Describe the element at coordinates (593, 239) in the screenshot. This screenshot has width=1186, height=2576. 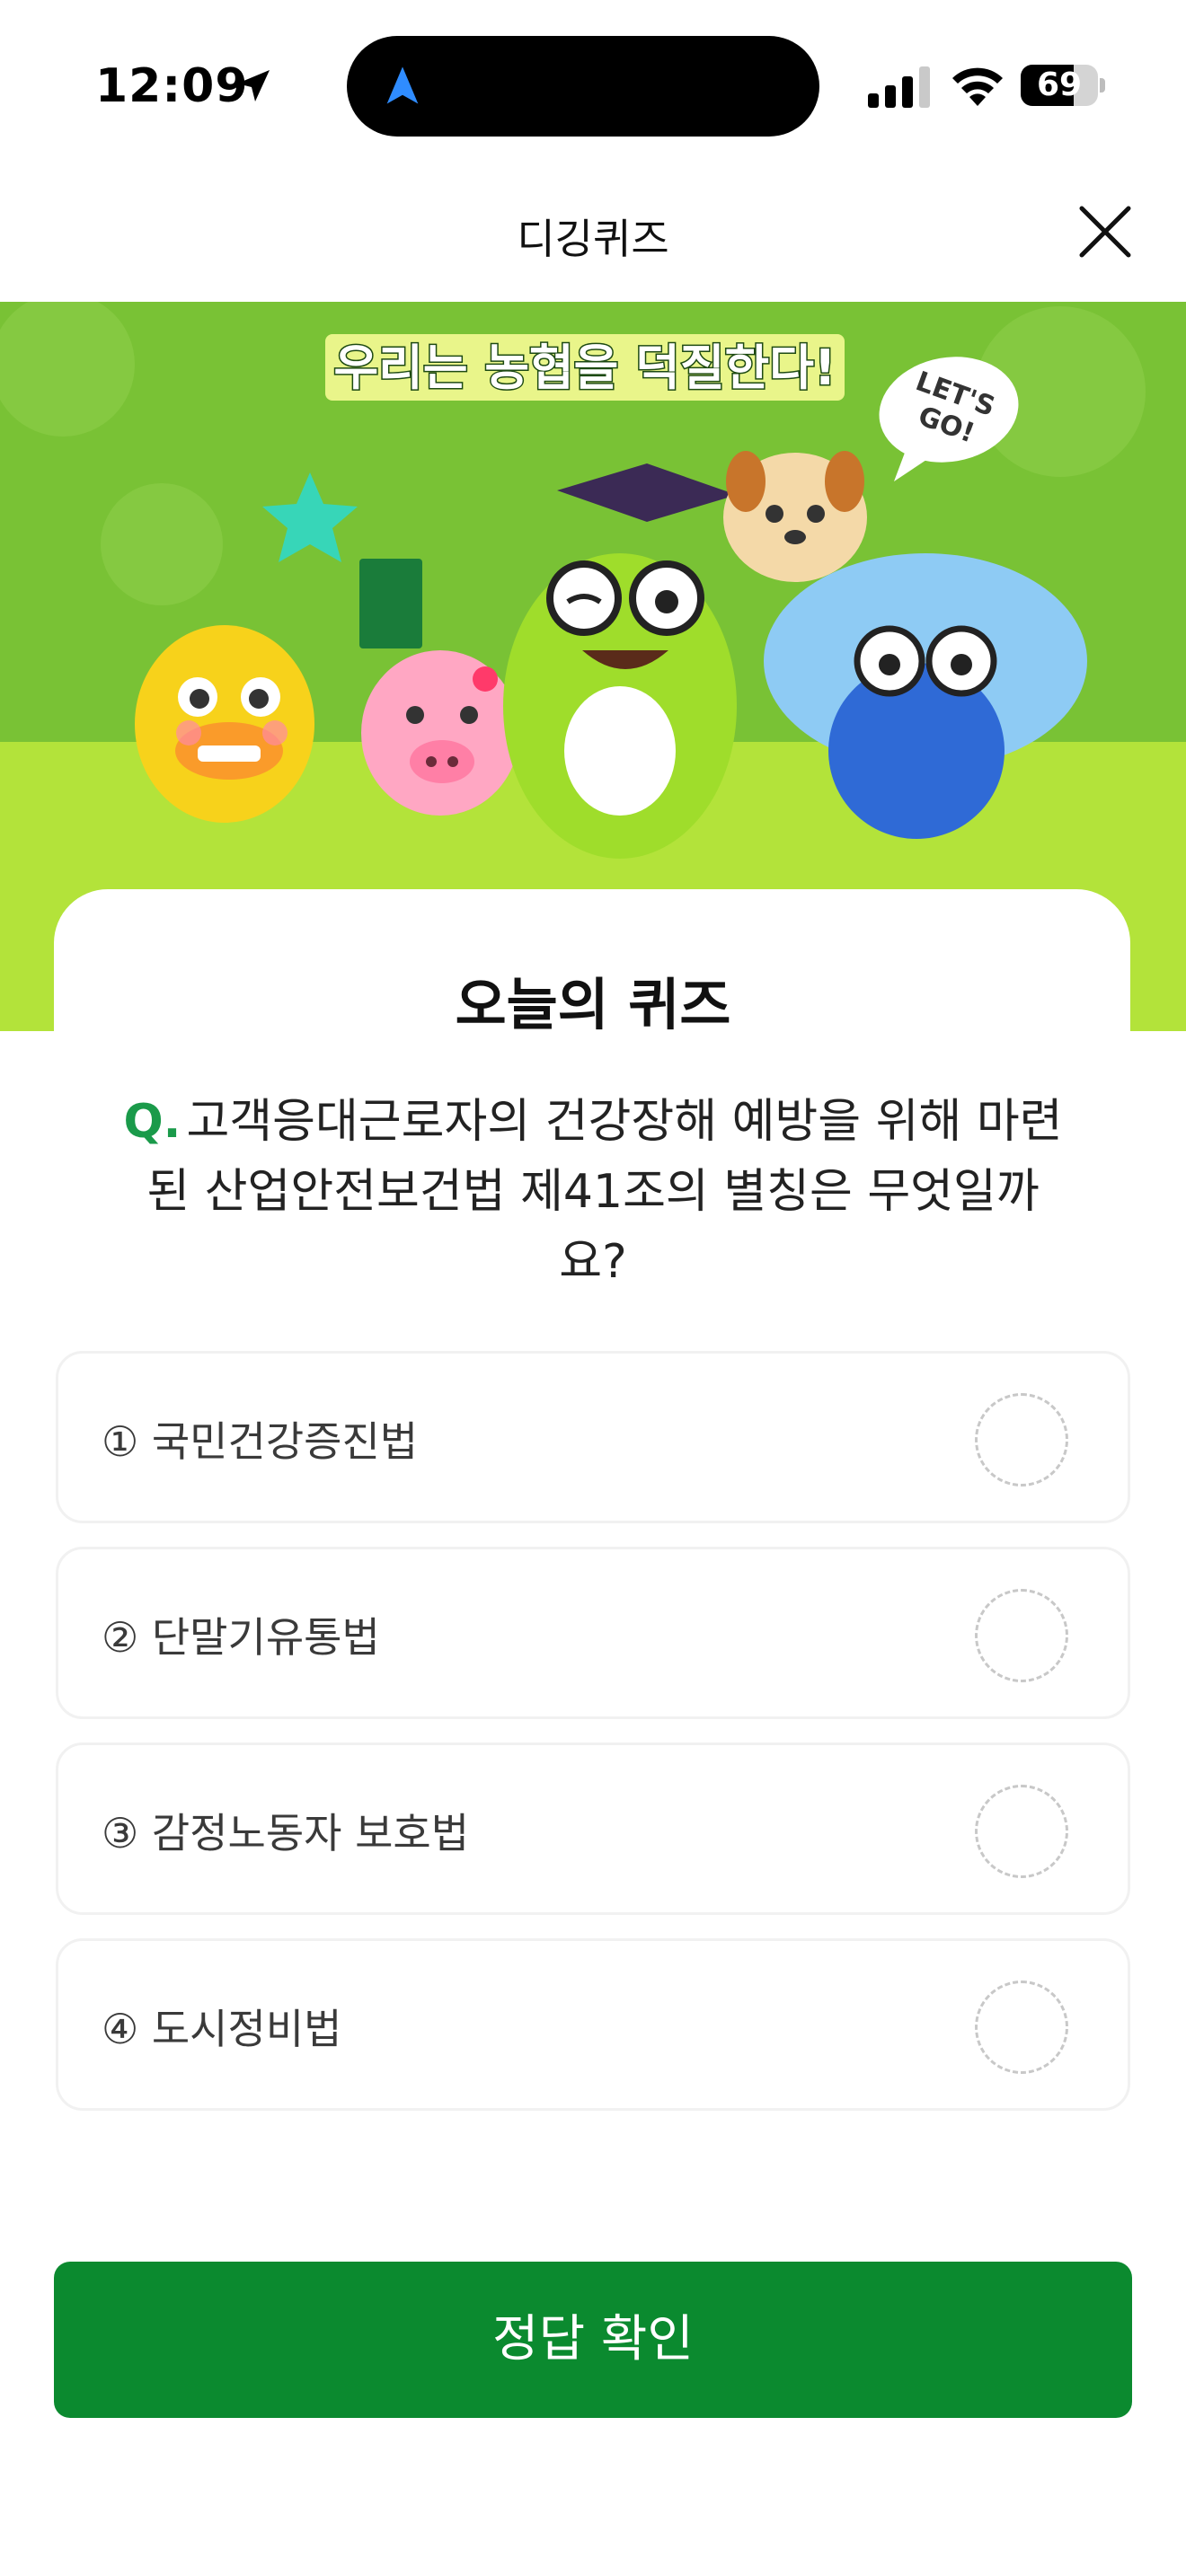
I see `page-title: 디깅퀴즈` at that location.